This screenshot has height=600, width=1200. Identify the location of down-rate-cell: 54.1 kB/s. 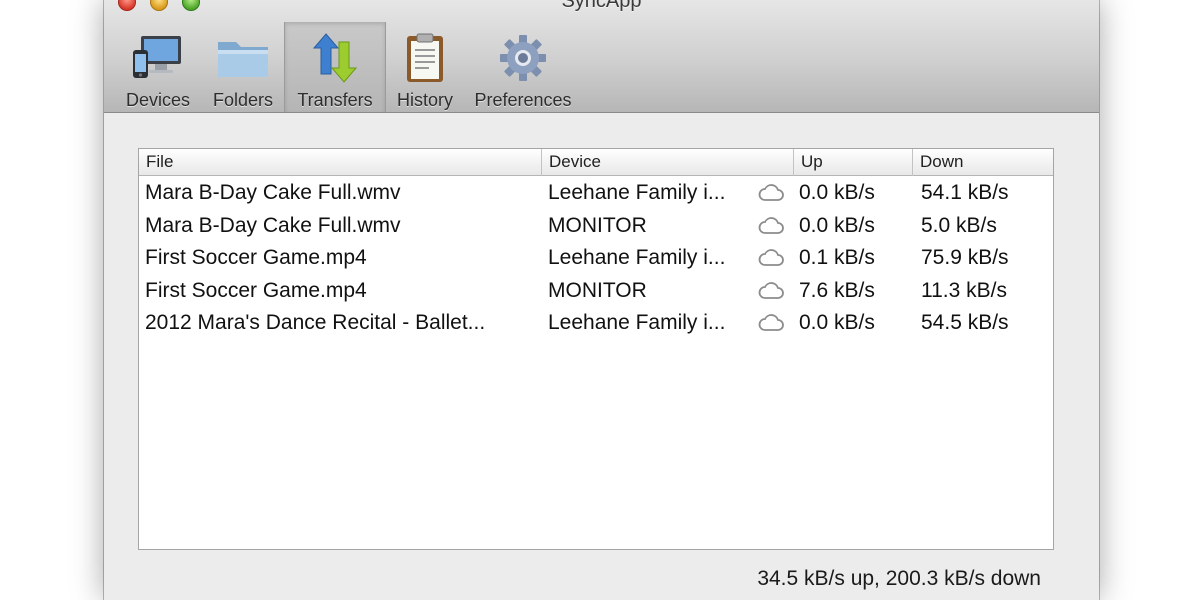
(965, 193).